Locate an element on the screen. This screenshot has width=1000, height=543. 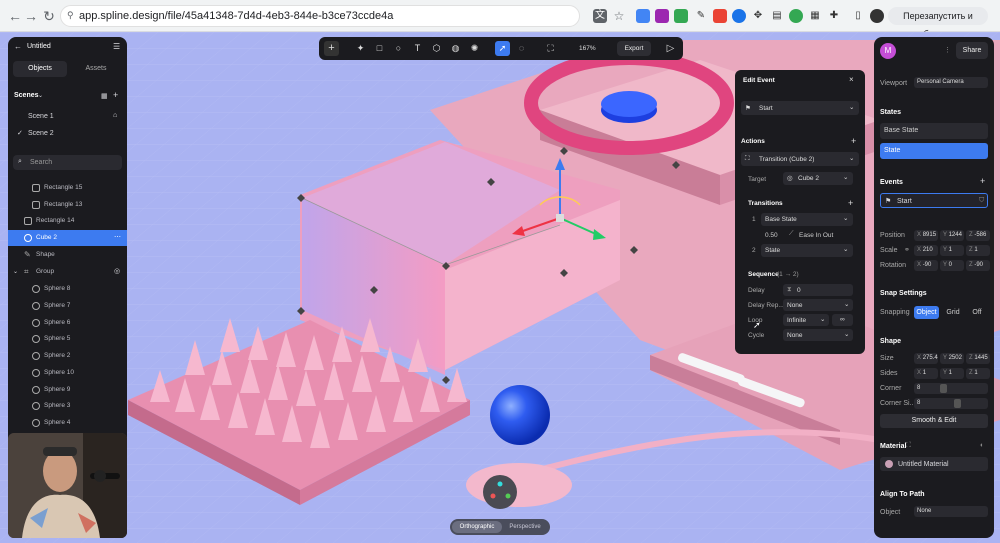
cycle-select: None ⌄ is located at coordinates (818, 335).